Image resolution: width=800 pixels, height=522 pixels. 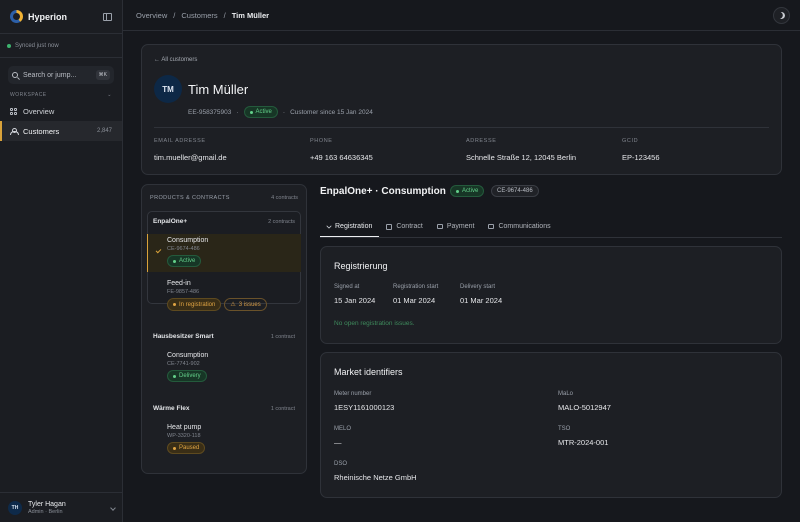 I want to click on breadcrumb-overview: Overview, so click(x=151, y=15).